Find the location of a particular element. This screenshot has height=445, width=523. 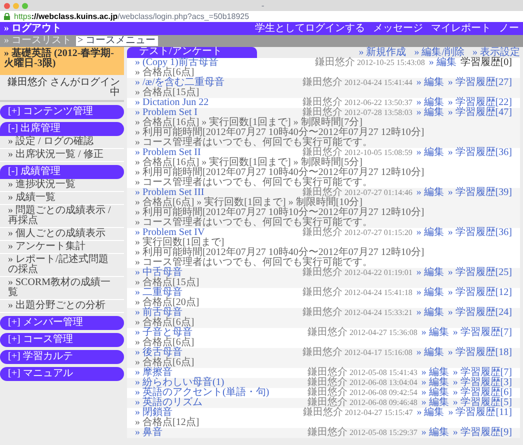

sidebar-item: » 個人ごとの成績表示 is located at coordinates (62, 234).